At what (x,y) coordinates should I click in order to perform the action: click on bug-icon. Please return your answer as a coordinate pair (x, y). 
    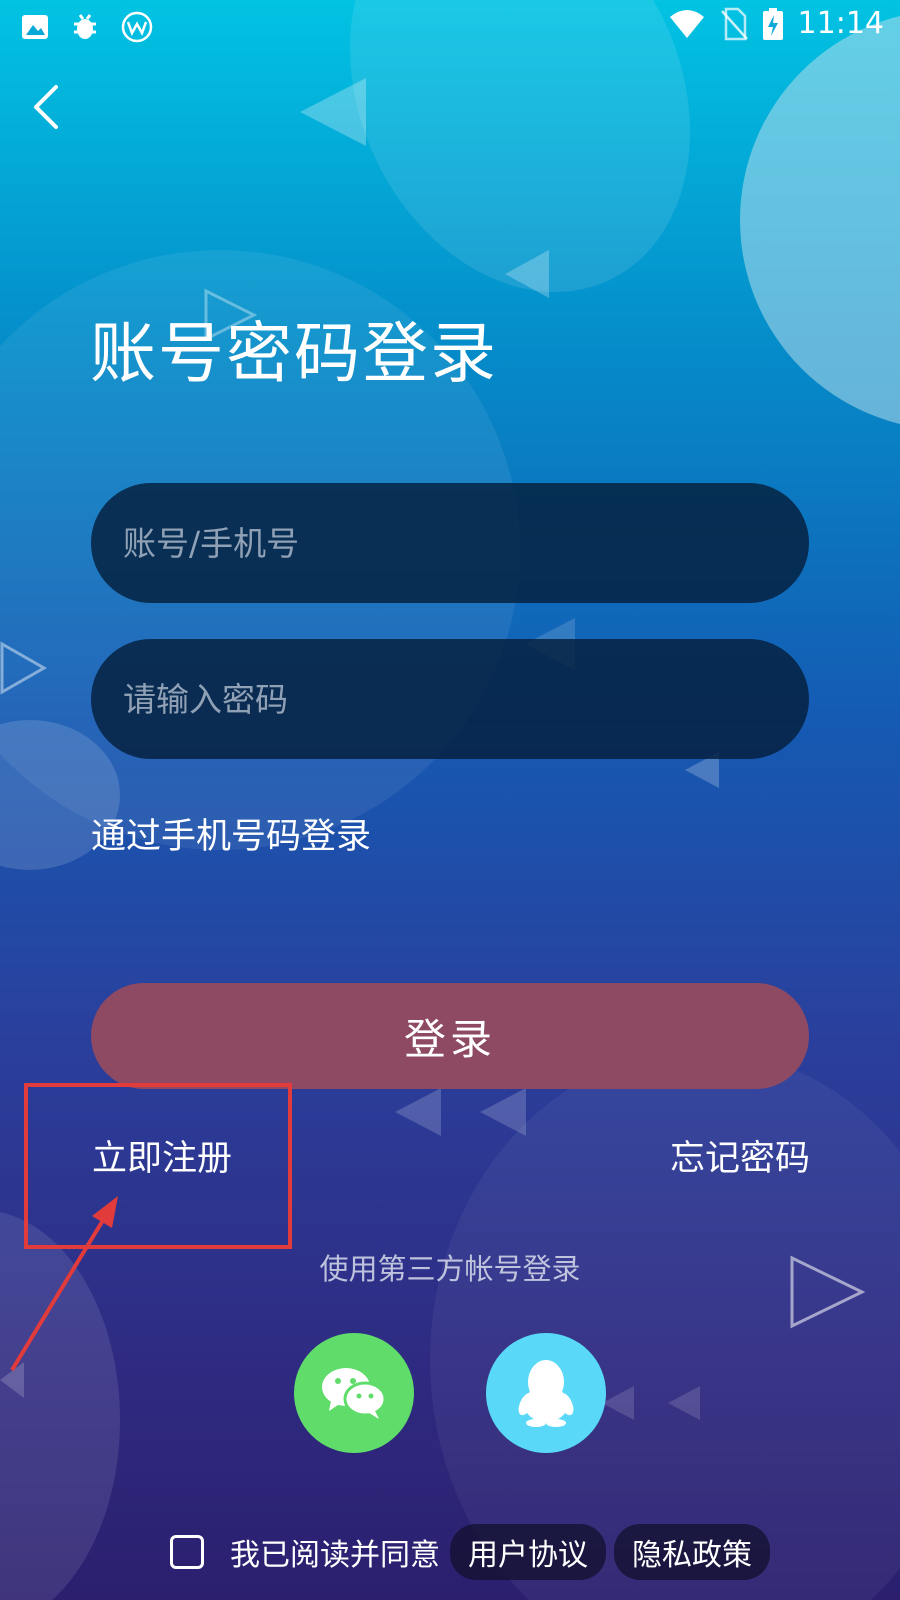
    Looking at the image, I should click on (85, 26).